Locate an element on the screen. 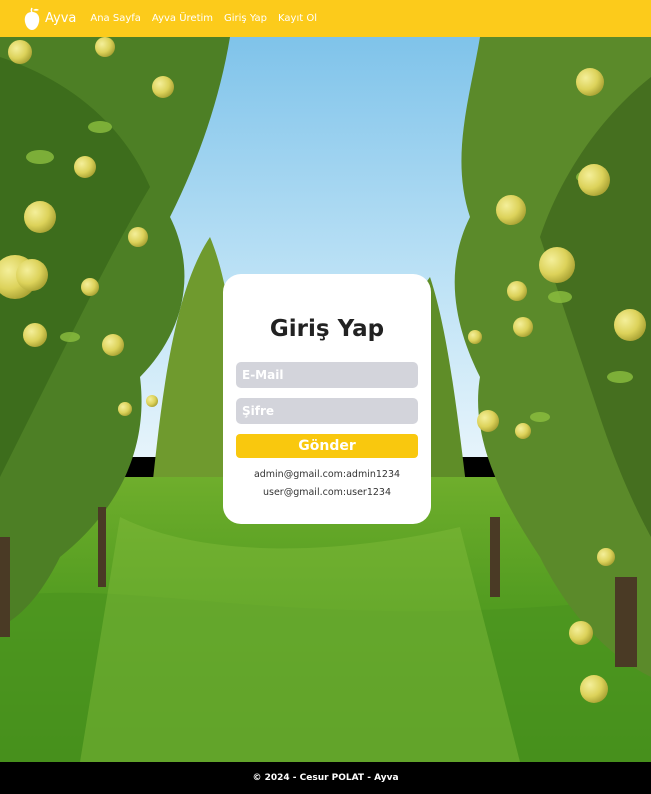  email-field is located at coordinates (327, 375).